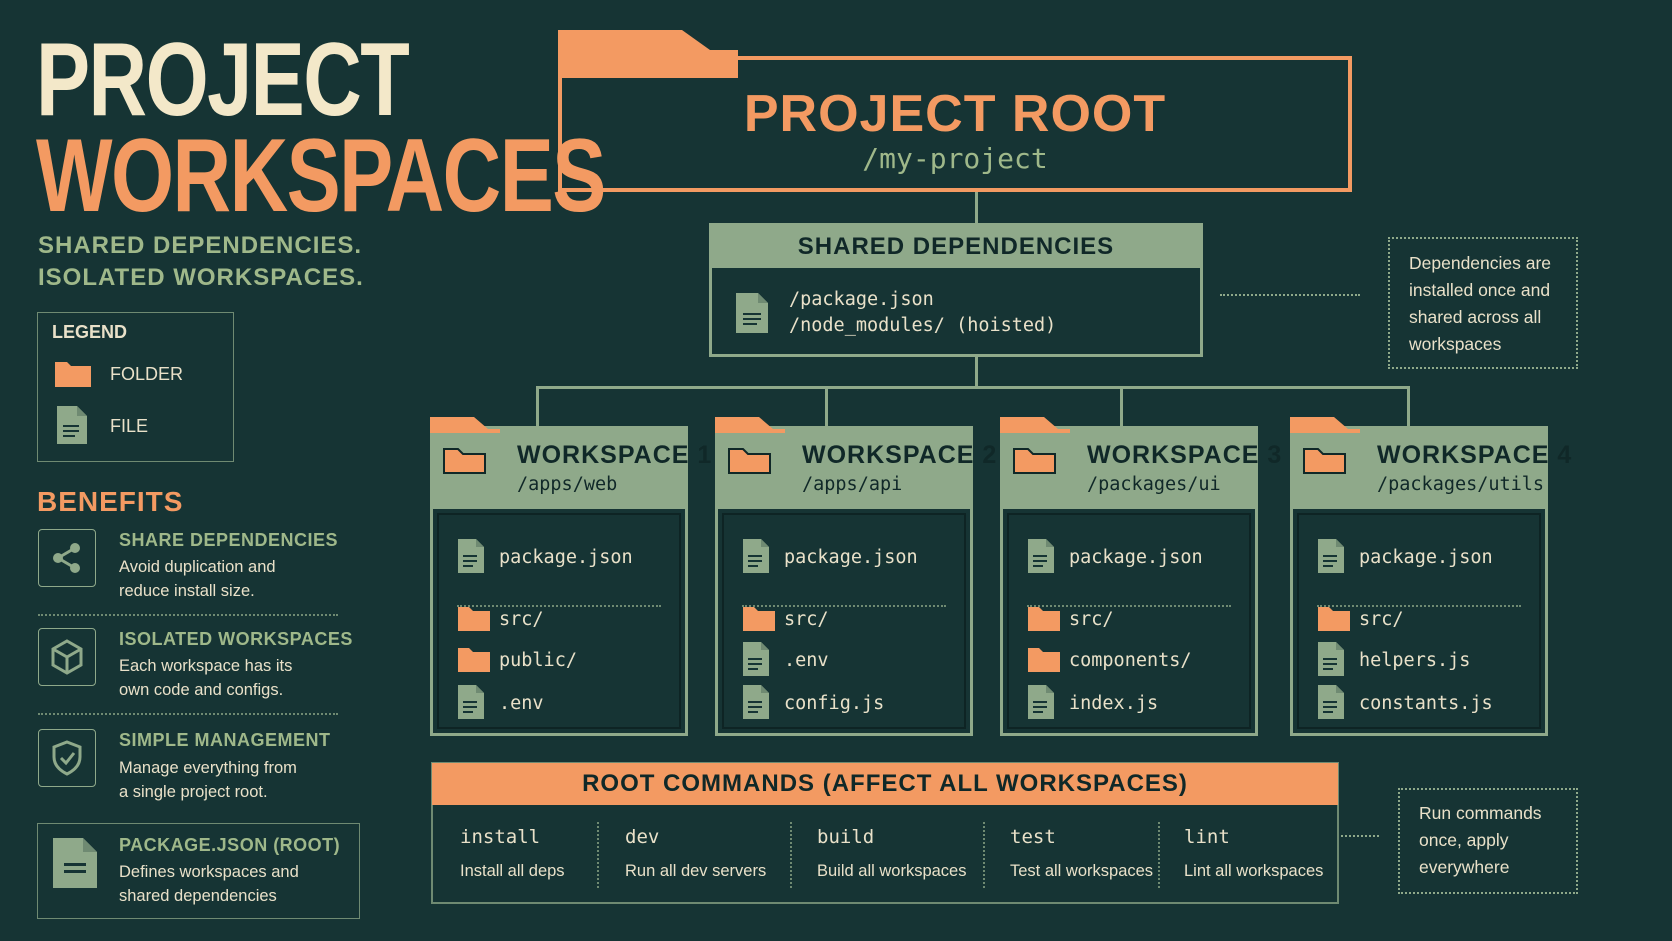 Image resolution: width=1672 pixels, height=941 pixels. I want to click on shared-node-modules: /node_modules/ (hoisted), so click(923, 325).